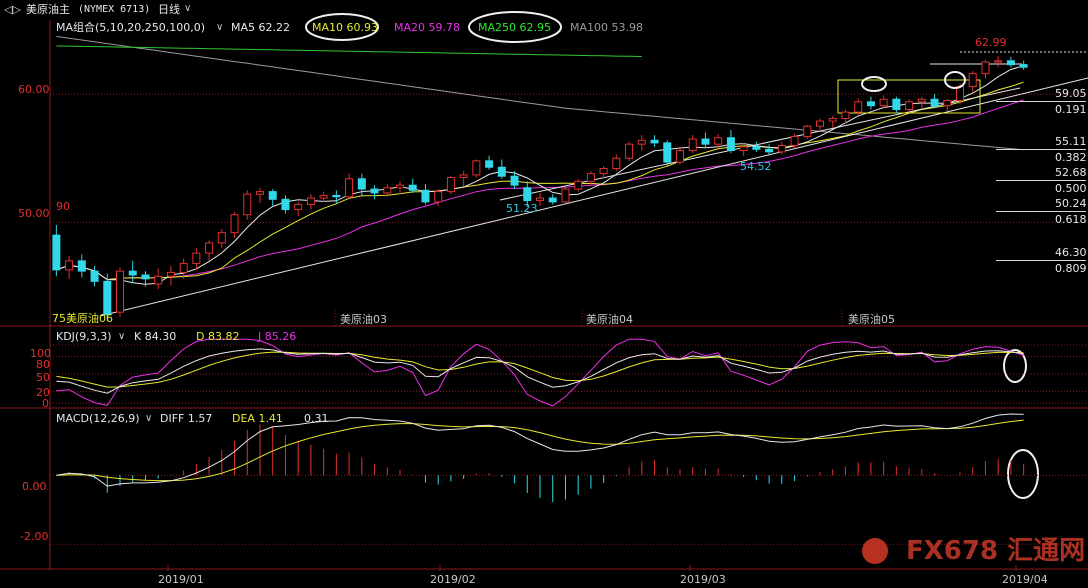 The height and width of the screenshot is (588, 1088). I want to click on symbol-code: (NYMEX 6713), so click(114, 9).